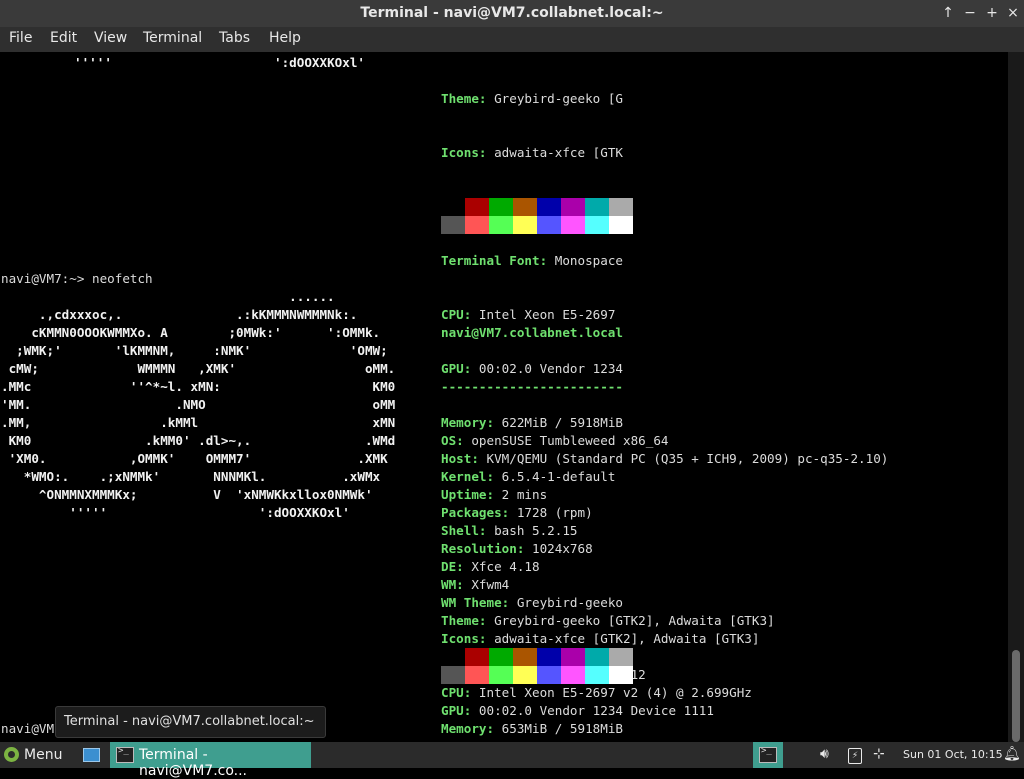 The width and height of the screenshot is (1024, 779). I want to click on close-button: ×, so click(1013, 13).